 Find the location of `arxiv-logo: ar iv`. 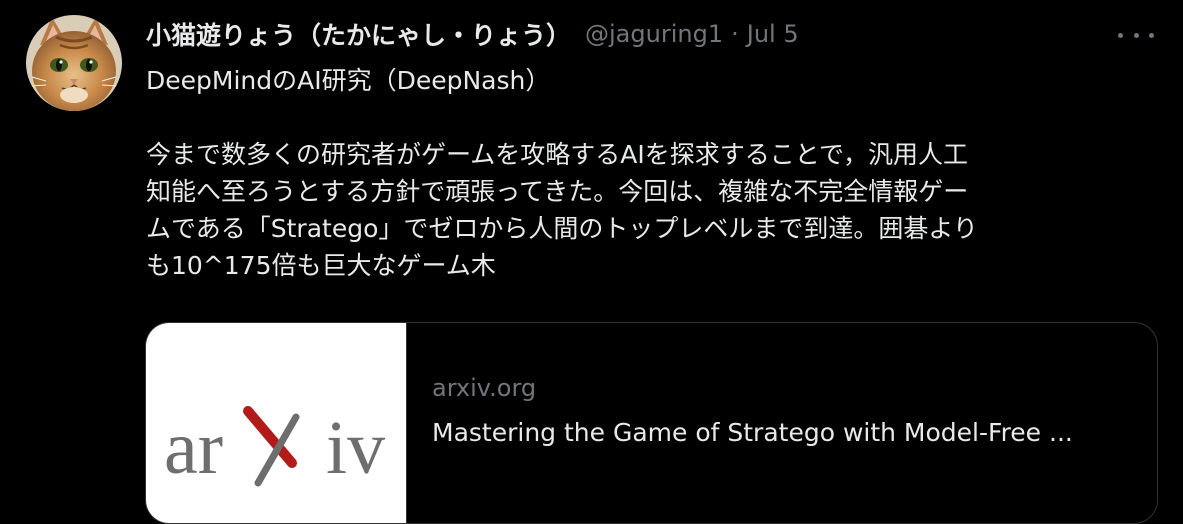

arxiv-logo: ar iv is located at coordinates (274, 448).